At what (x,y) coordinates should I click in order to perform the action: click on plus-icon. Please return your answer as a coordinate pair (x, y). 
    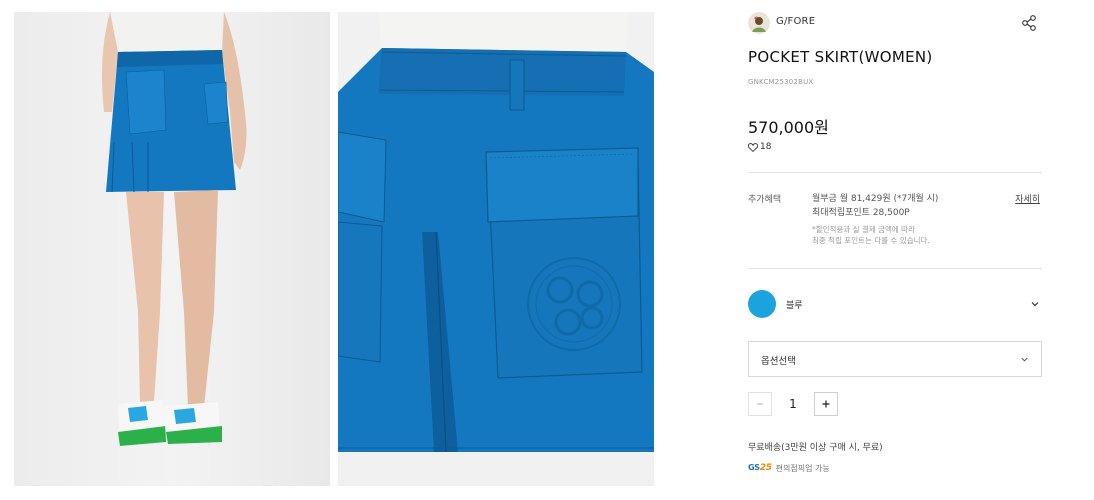
    Looking at the image, I should click on (826, 404).